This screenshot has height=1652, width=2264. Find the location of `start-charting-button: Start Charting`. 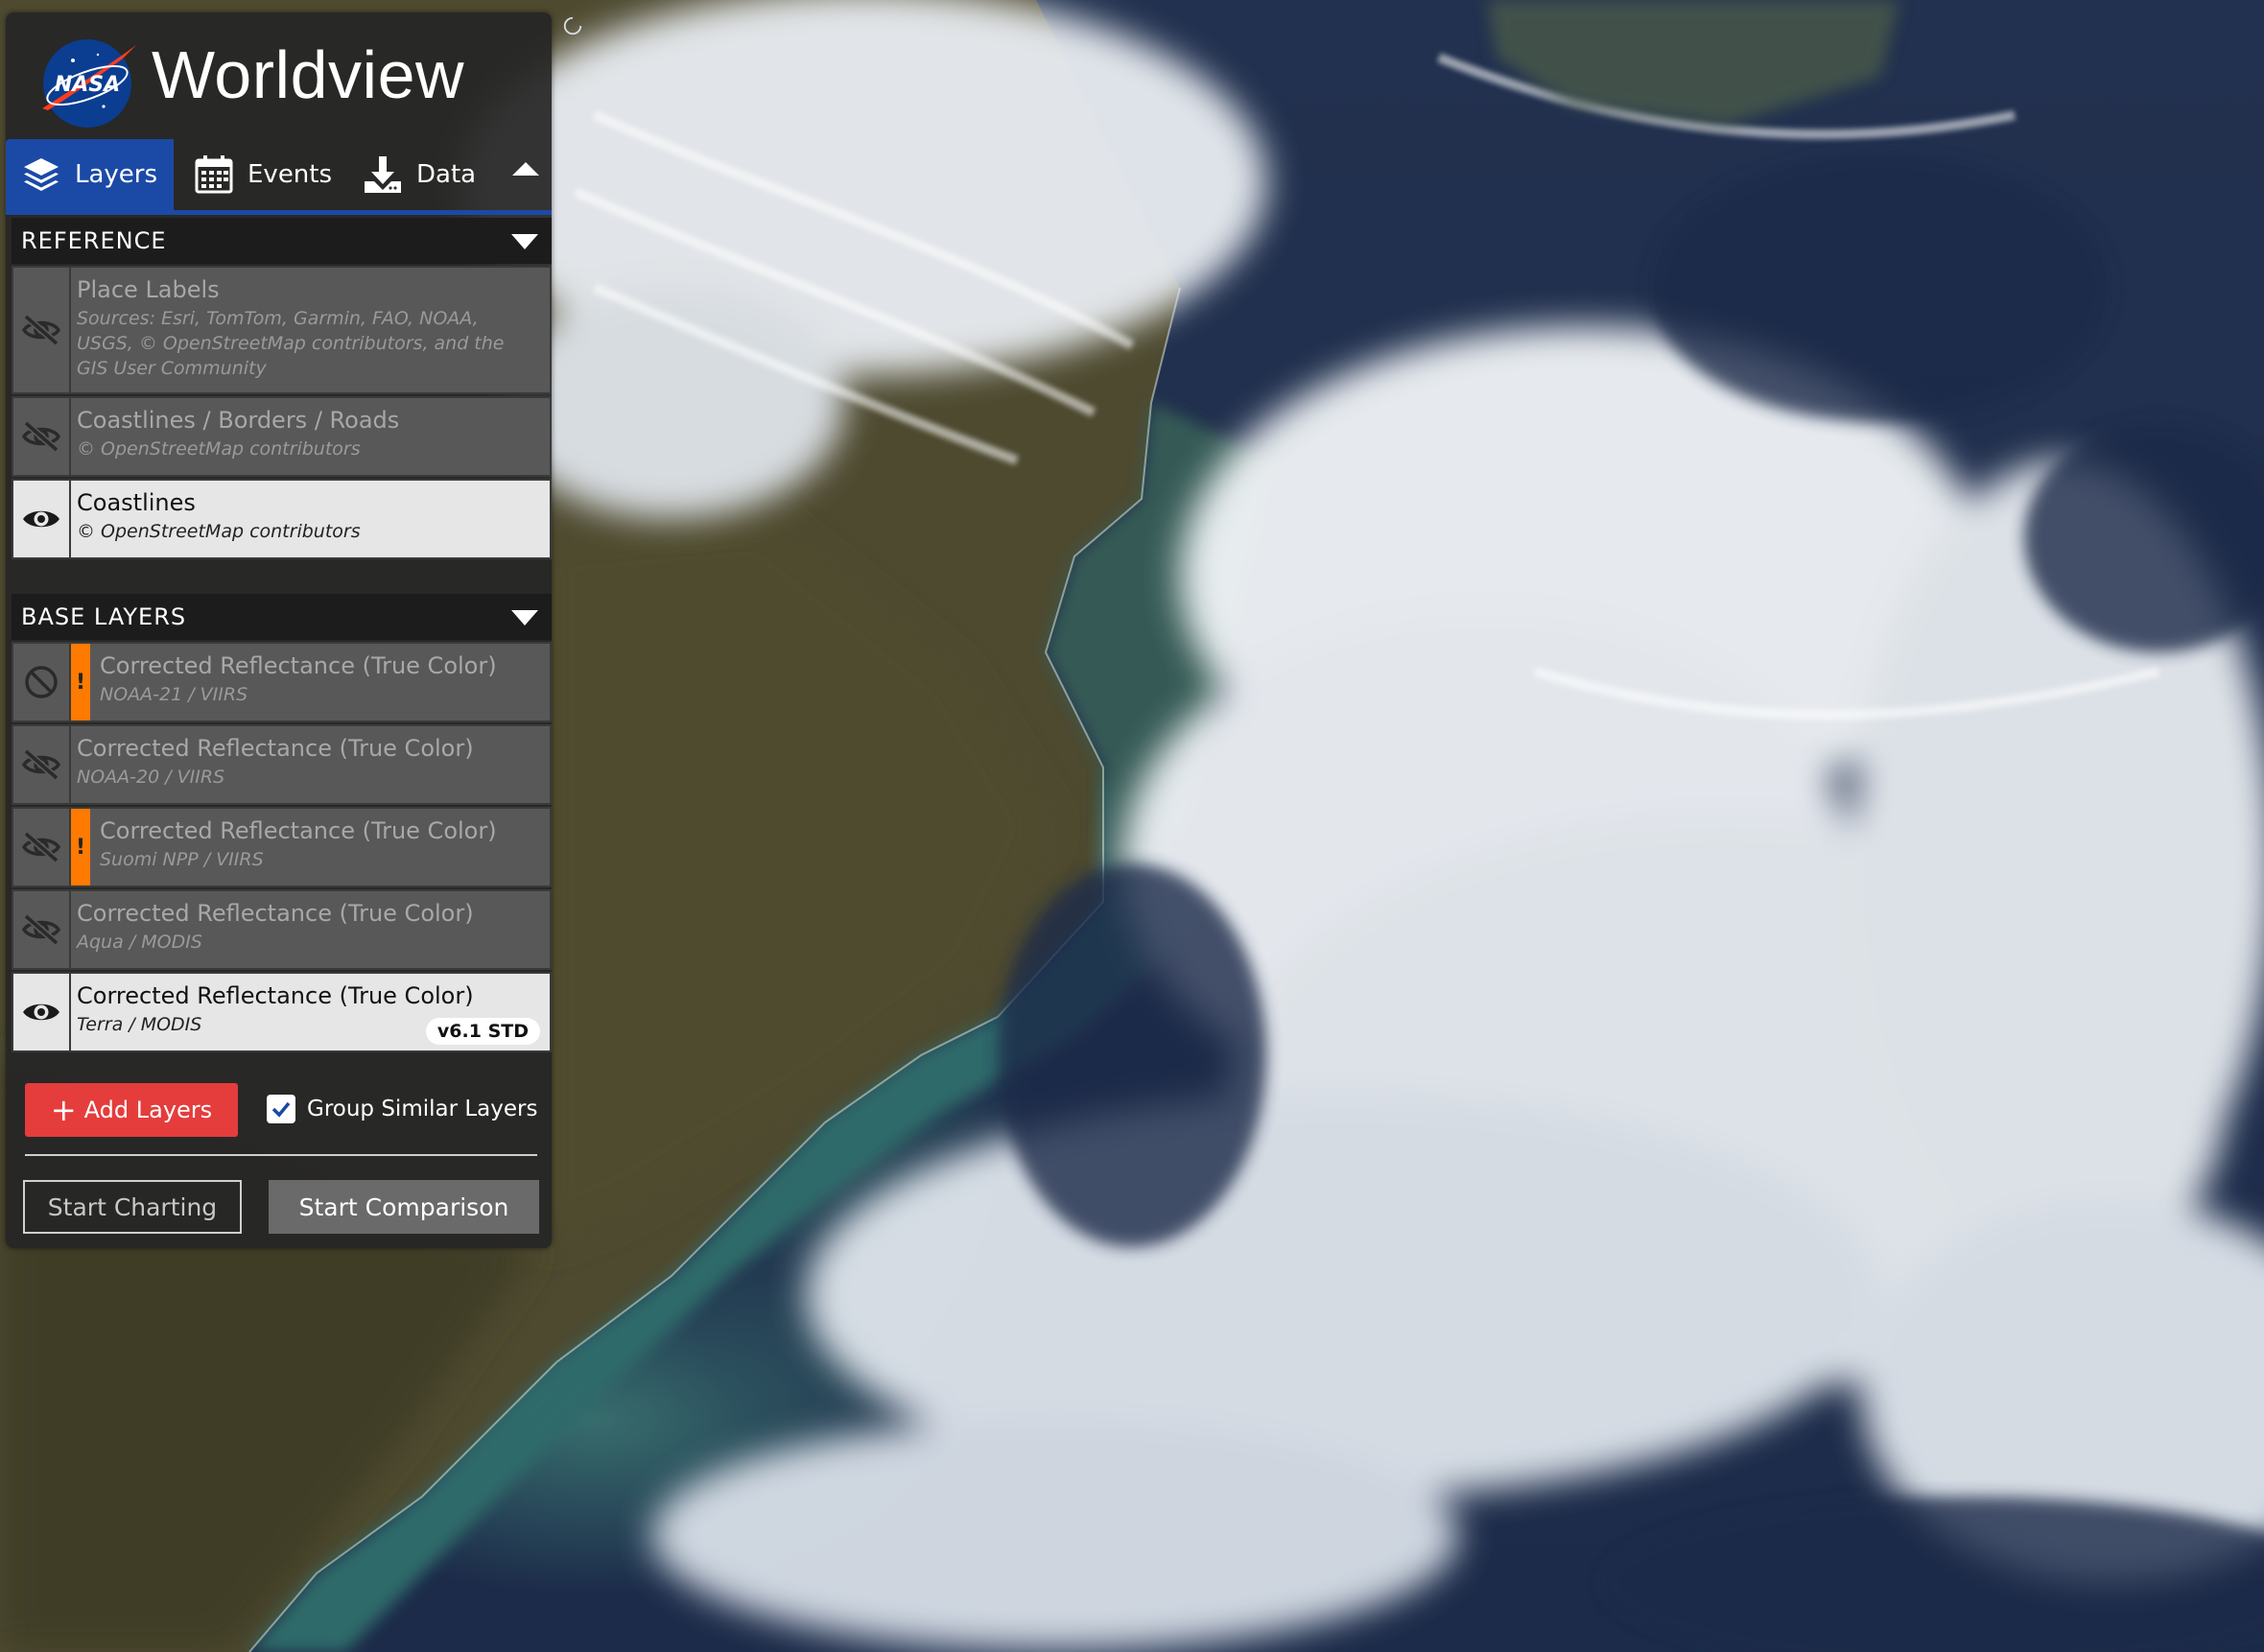

start-charting-button: Start Charting is located at coordinates (132, 1207).